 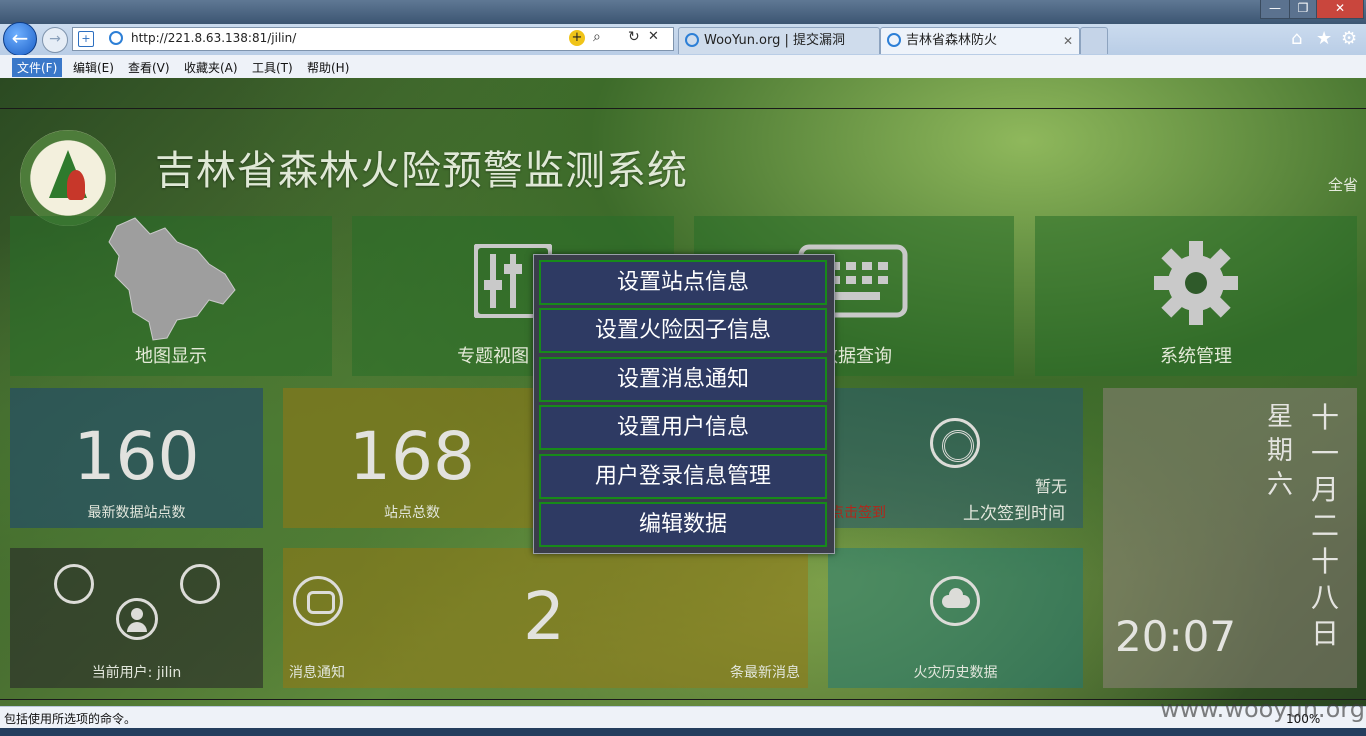 What do you see at coordinates (577, 38) in the screenshot?
I see `add-icon: +` at bounding box center [577, 38].